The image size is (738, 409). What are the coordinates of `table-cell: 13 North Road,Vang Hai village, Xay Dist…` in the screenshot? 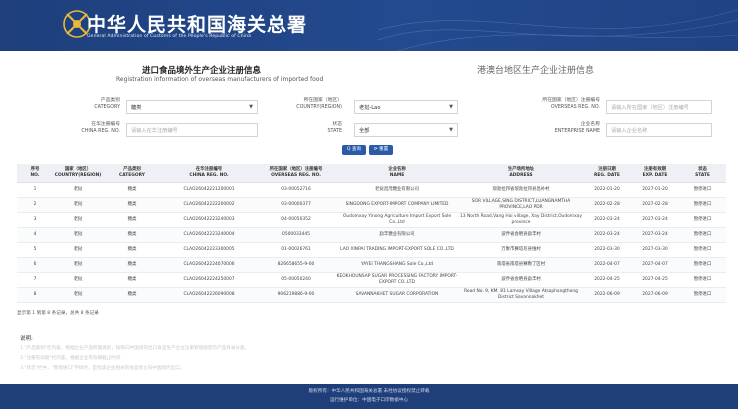 It's located at (521, 220).